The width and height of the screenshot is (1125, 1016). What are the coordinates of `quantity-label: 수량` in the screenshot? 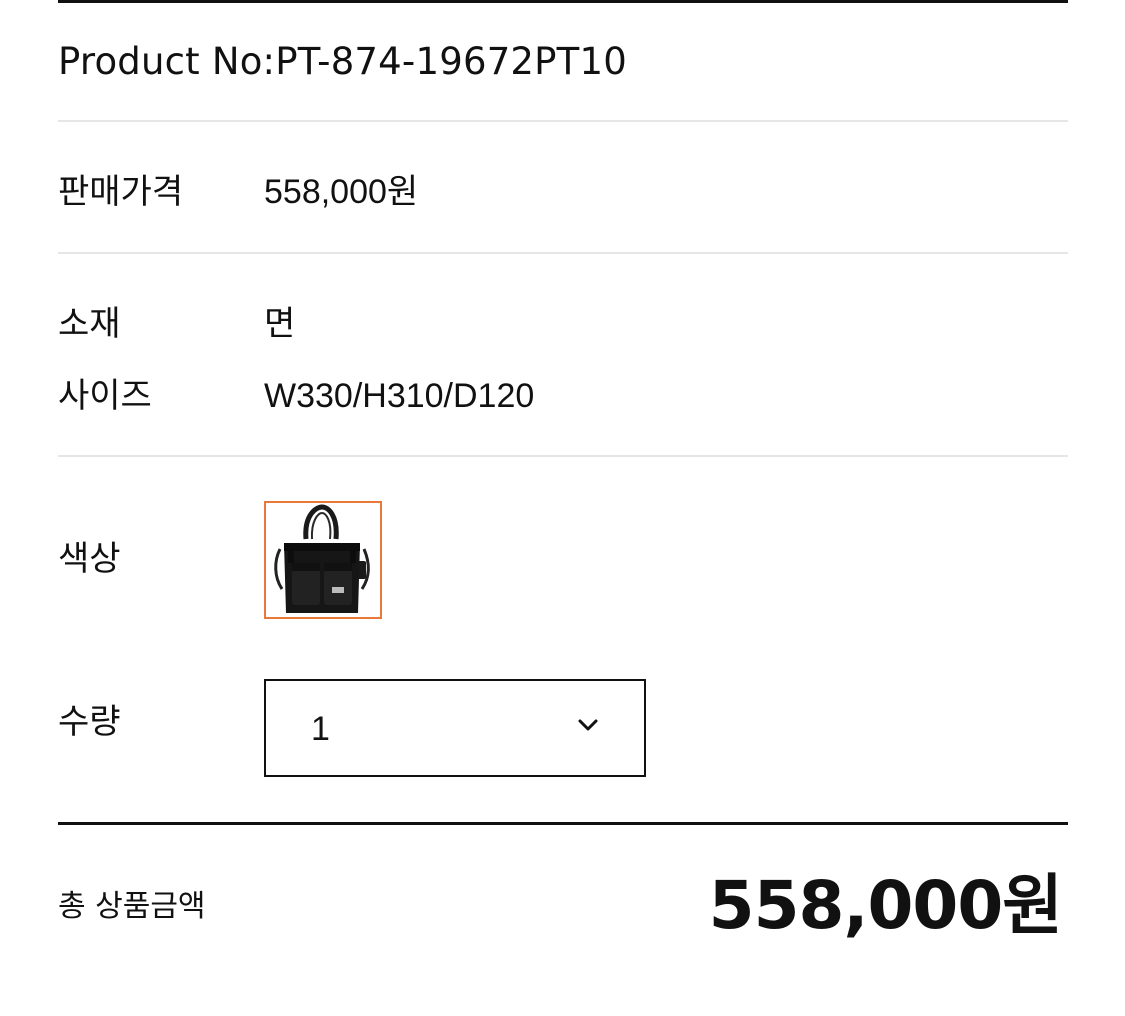 It's located at (89, 722).